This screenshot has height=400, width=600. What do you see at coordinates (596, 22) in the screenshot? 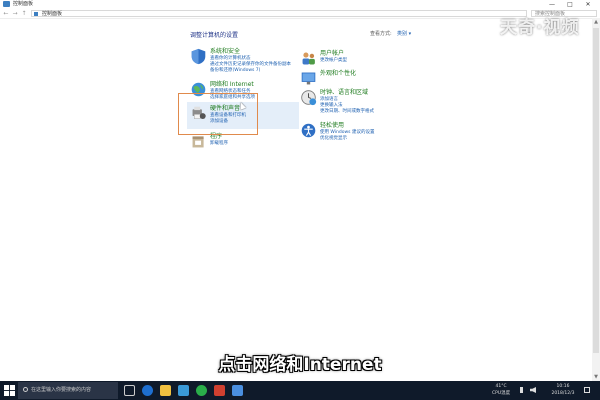
I see `scroll-up-icon: ▲` at bounding box center [596, 22].